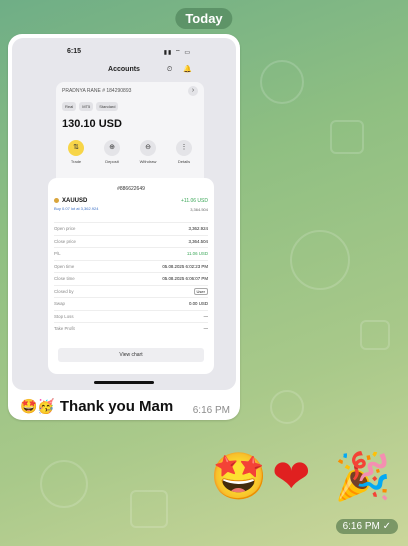  I want to click on view-chart-button: View chart, so click(131, 355).